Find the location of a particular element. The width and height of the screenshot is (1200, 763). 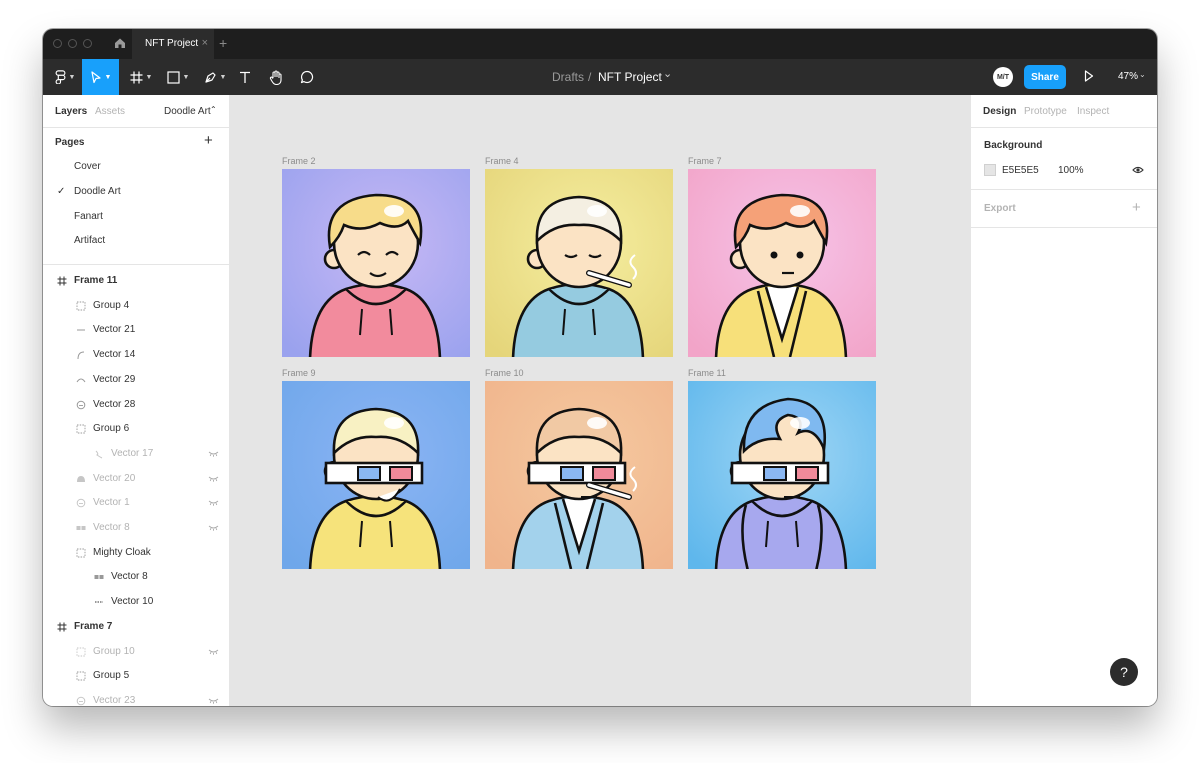

background-color-swatch is located at coordinates (990, 170).